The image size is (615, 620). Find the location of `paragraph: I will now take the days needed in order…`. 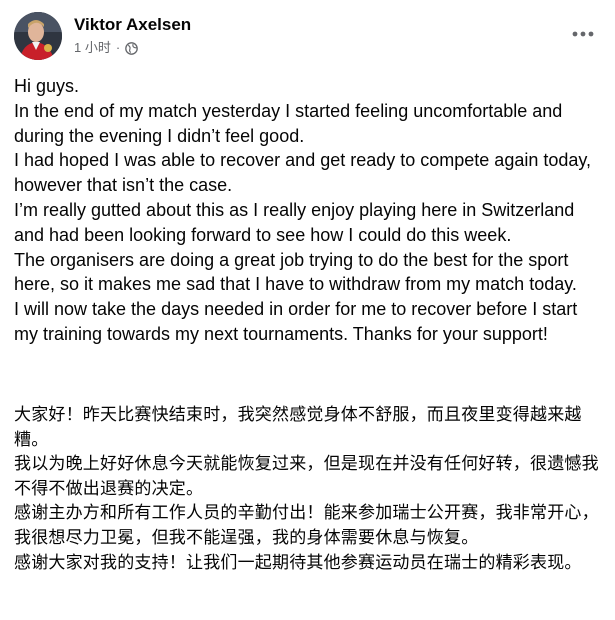

paragraph: I will now take the days needed in order… is located at coordinates (296, 321).